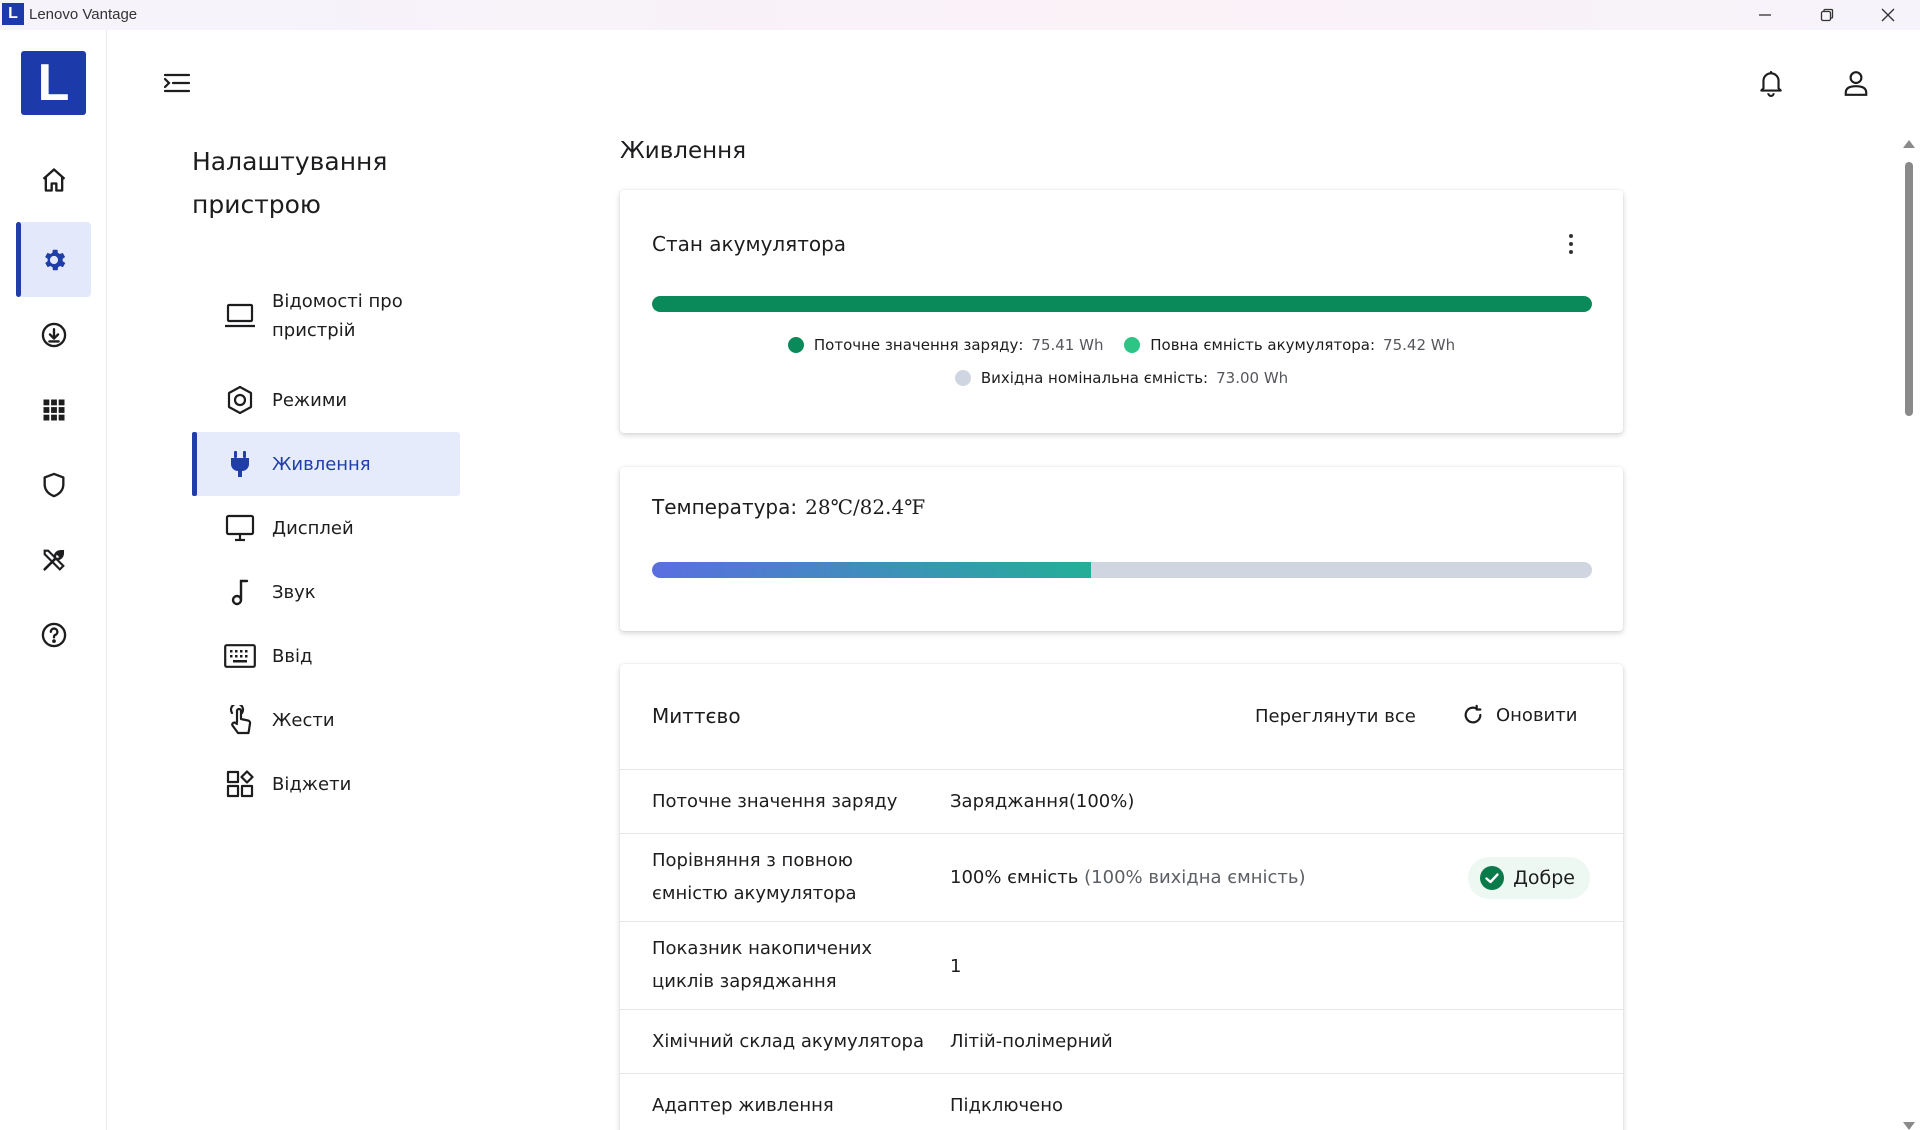 The height and width of the screenshot is (1130, 1920). I want to click on nav-item-label: Ввід, so click(292, 656).